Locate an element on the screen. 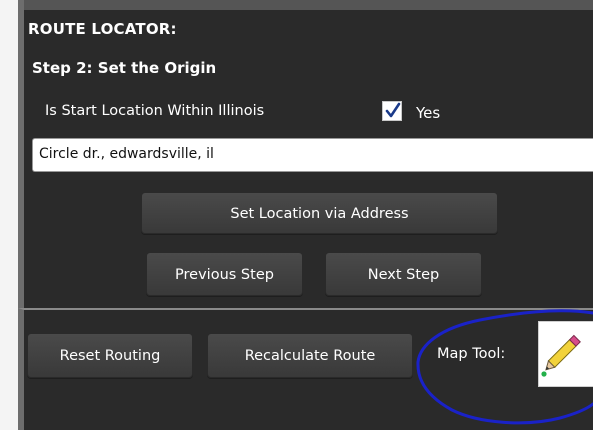 This screenshot has width=593, height=430. within-illinois-checkbox is located at coordinates (392, 111).